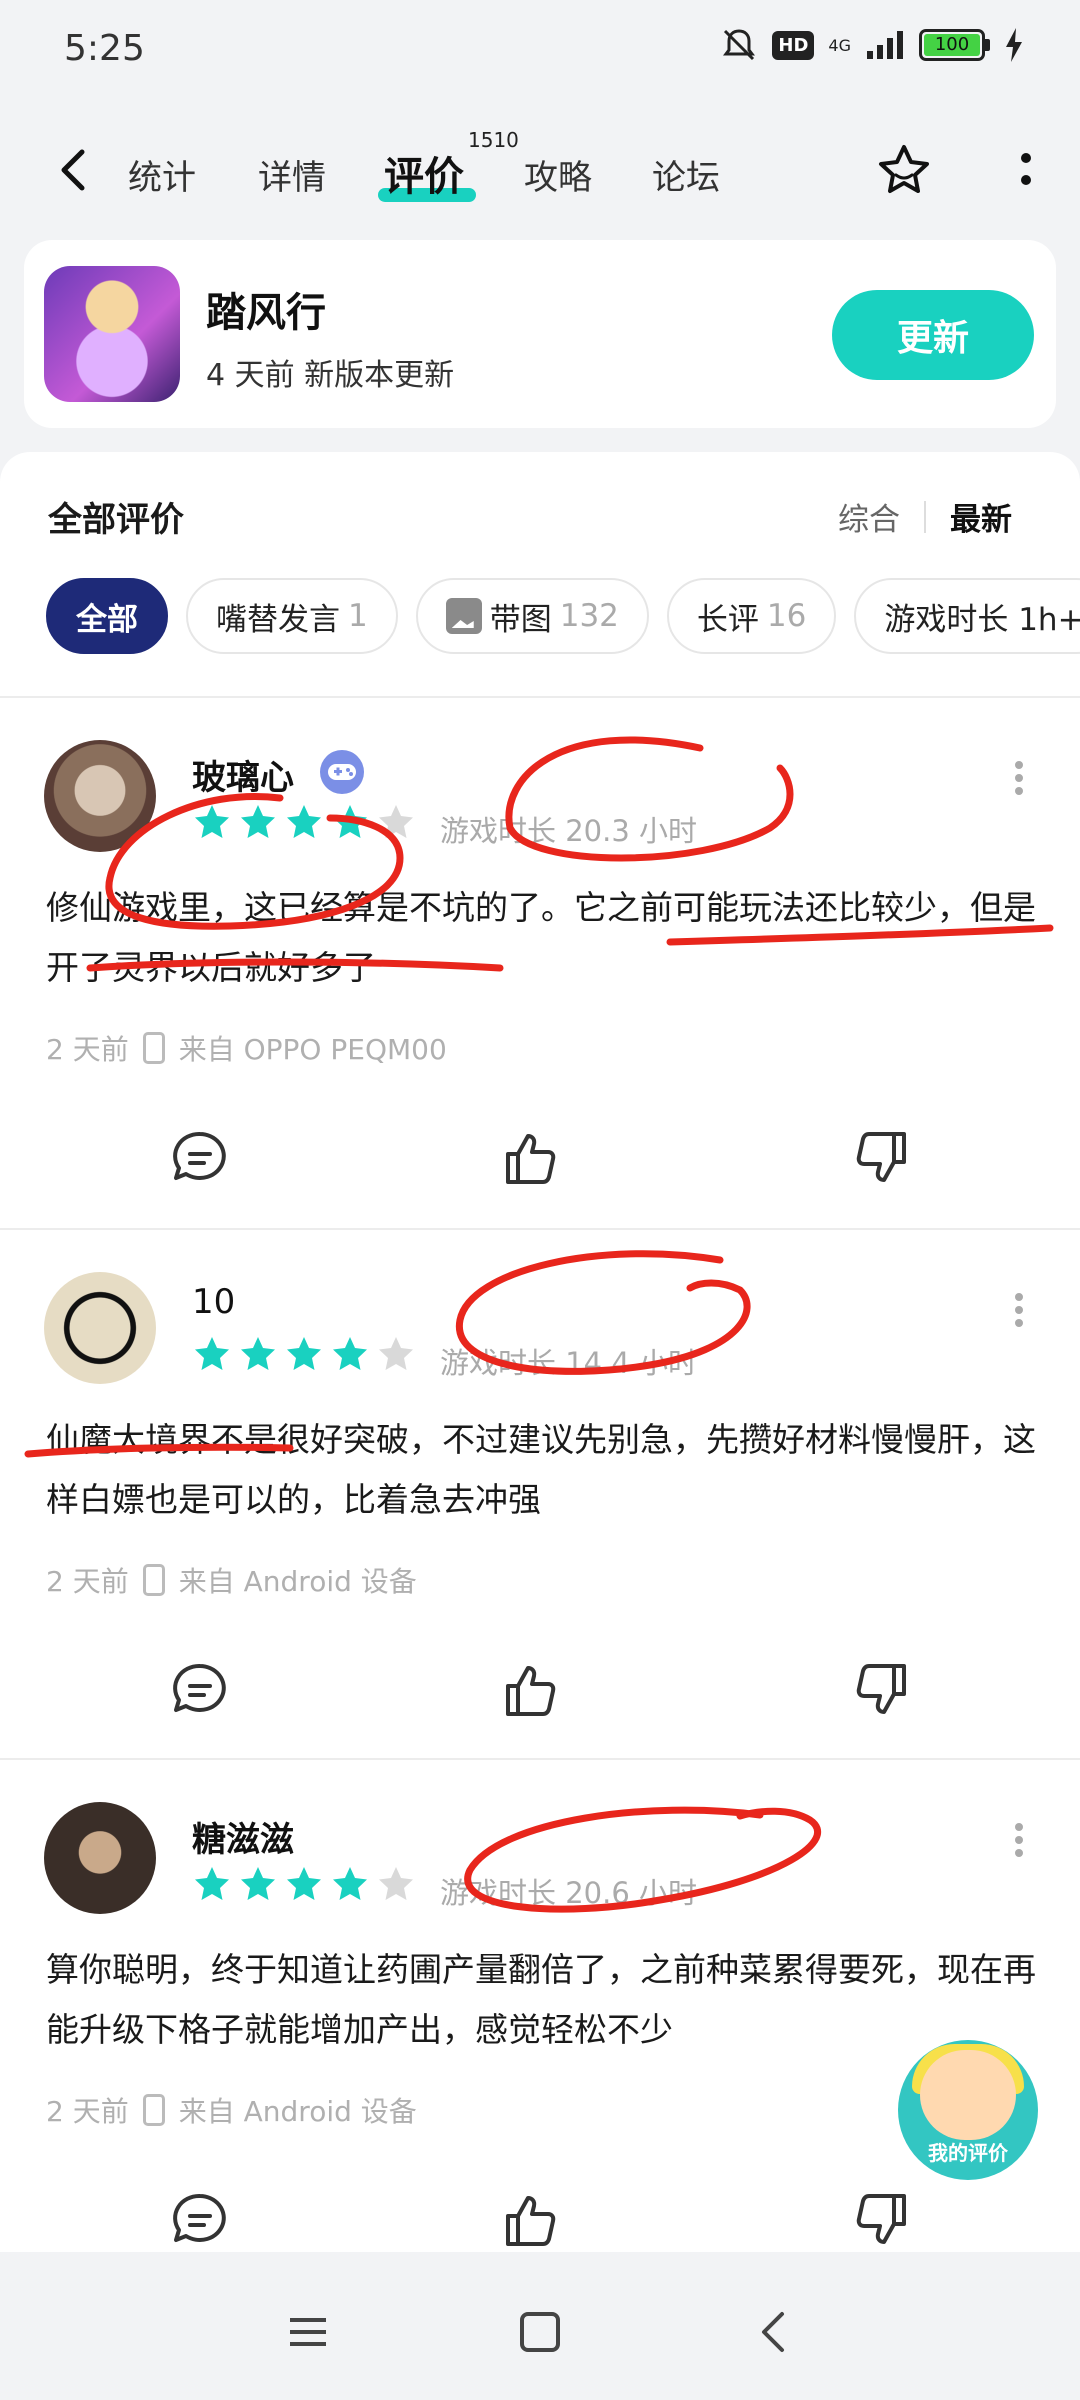  Describe the element at coordinates (774, 2332) in the screenshot. I see `back-icon` at that location.